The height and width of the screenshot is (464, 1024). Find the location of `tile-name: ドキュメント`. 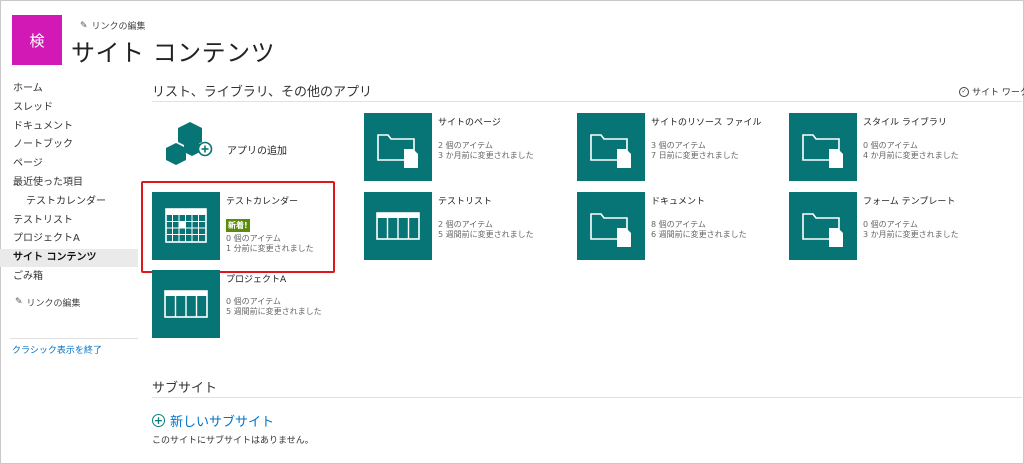

tile-name: ドキュメント is located at coordinates (678, 200).